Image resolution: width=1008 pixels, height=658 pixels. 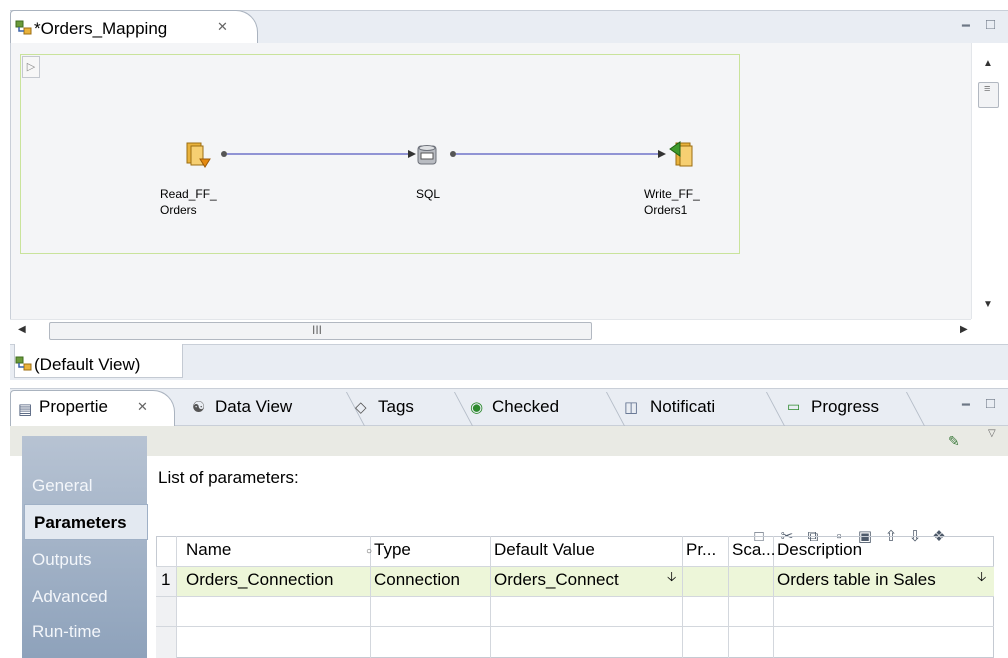 I want to click on notification-icon: ◫, so click(x=631, y=407).